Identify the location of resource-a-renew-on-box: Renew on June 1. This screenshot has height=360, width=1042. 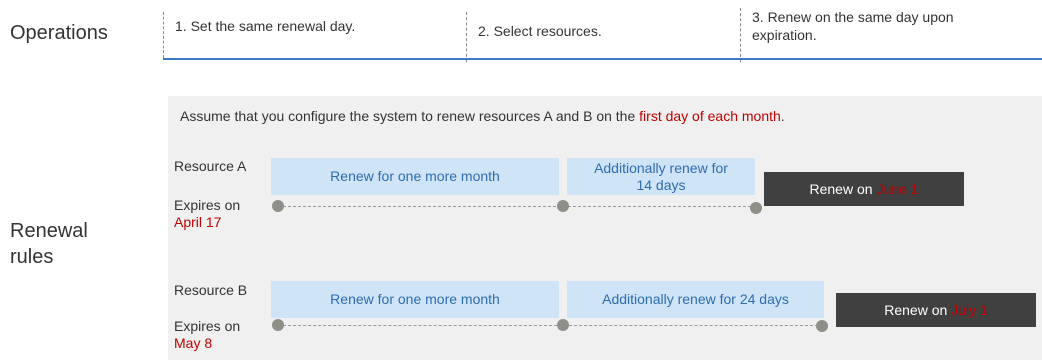
(864, 189).